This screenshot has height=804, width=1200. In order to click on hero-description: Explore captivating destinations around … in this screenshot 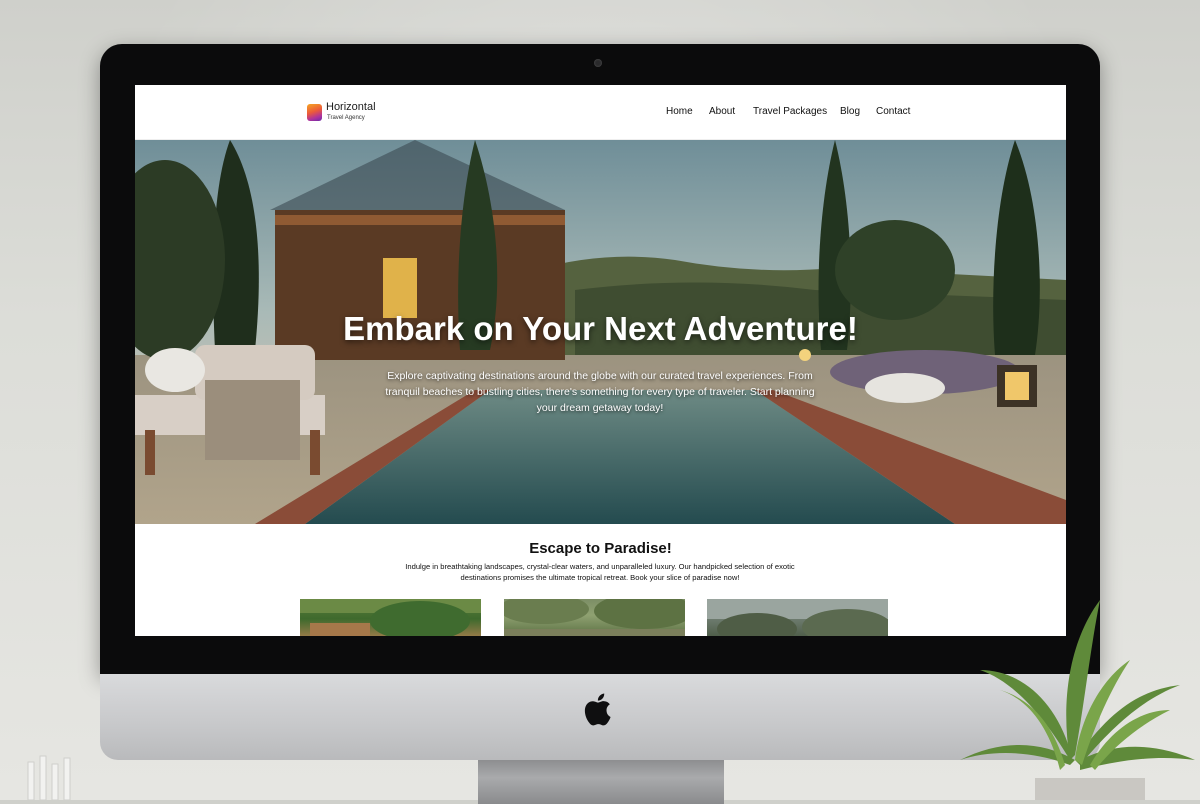, I will do `click(600, 392)`.